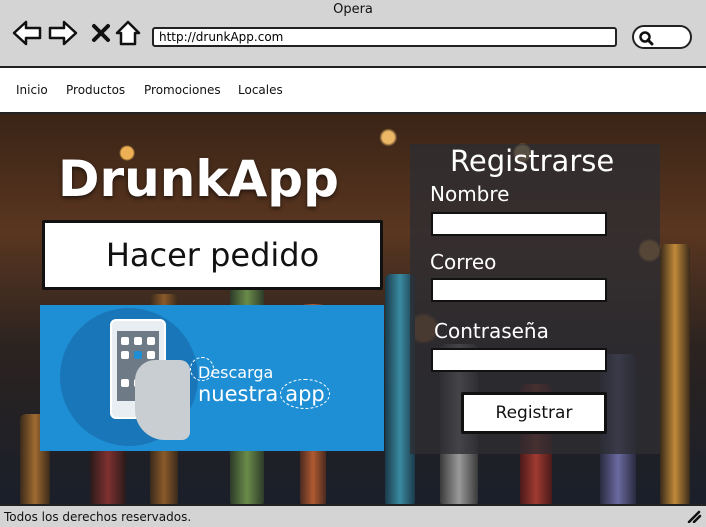  Describe the element at coordinates (519, 360) in the screenshot. I see `password-input` at that location.